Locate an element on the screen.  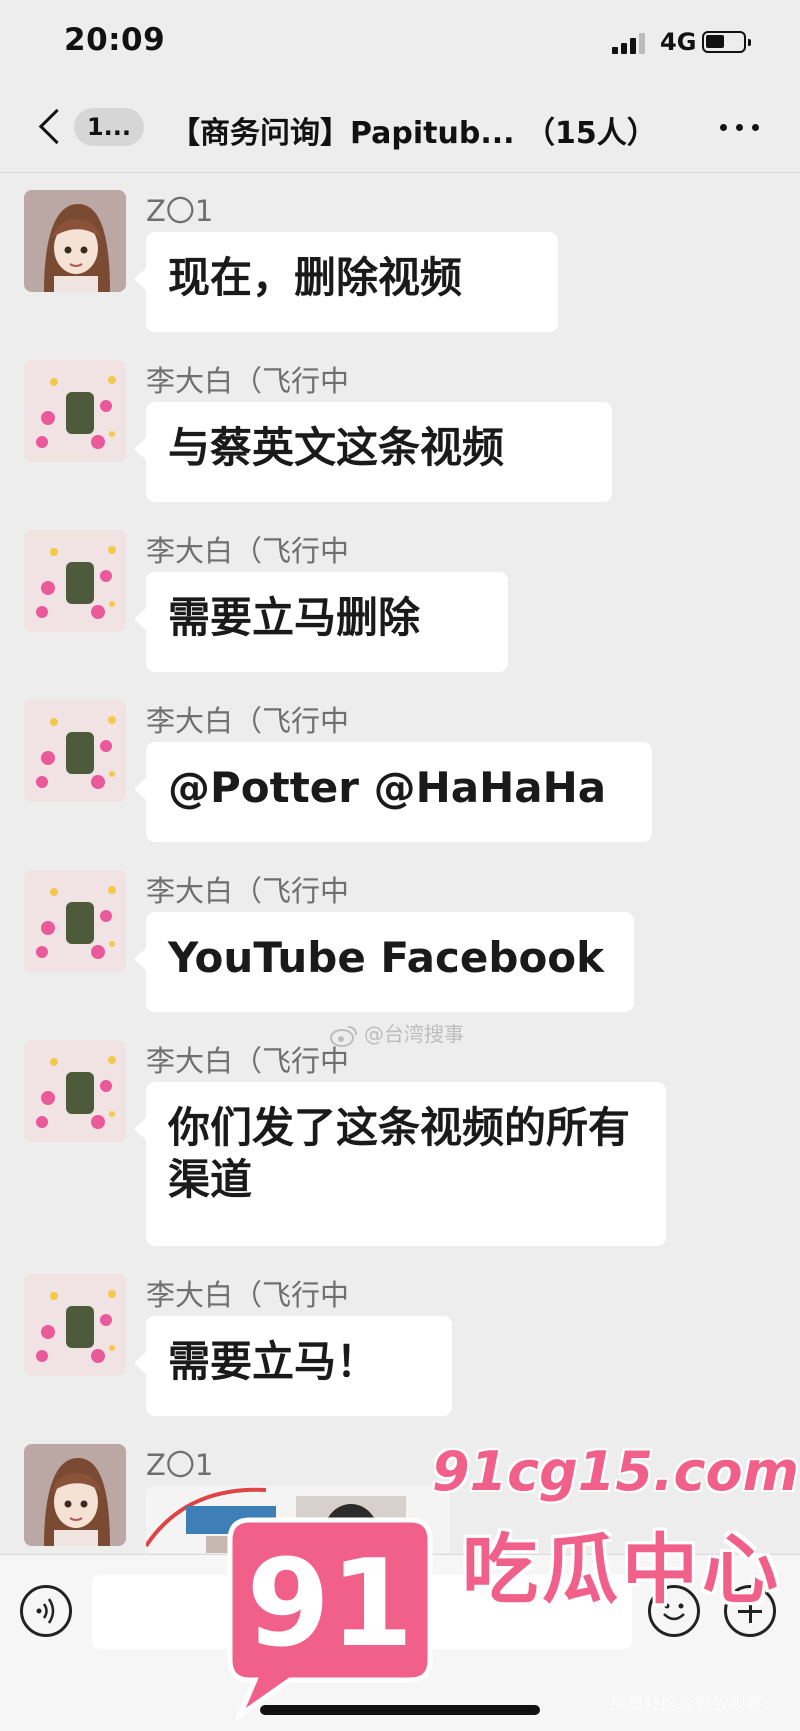
weibo-watermark-text: @台湾搜事 is located at coordinates (414, 1034).